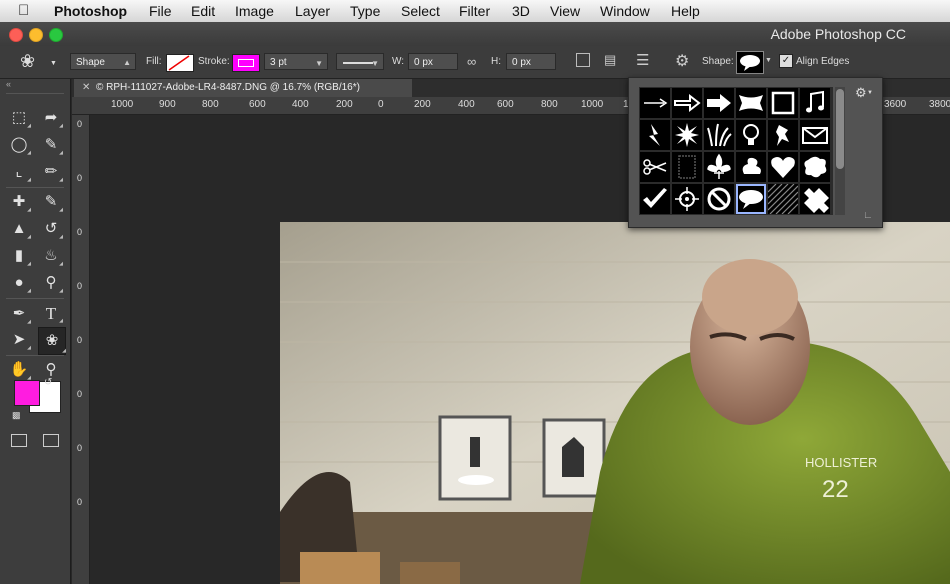 The image size is (950, 584). Describe the element at coordinates (90, 11) in the screenshot. I see `menu-app-name: Photoshop` at that location.